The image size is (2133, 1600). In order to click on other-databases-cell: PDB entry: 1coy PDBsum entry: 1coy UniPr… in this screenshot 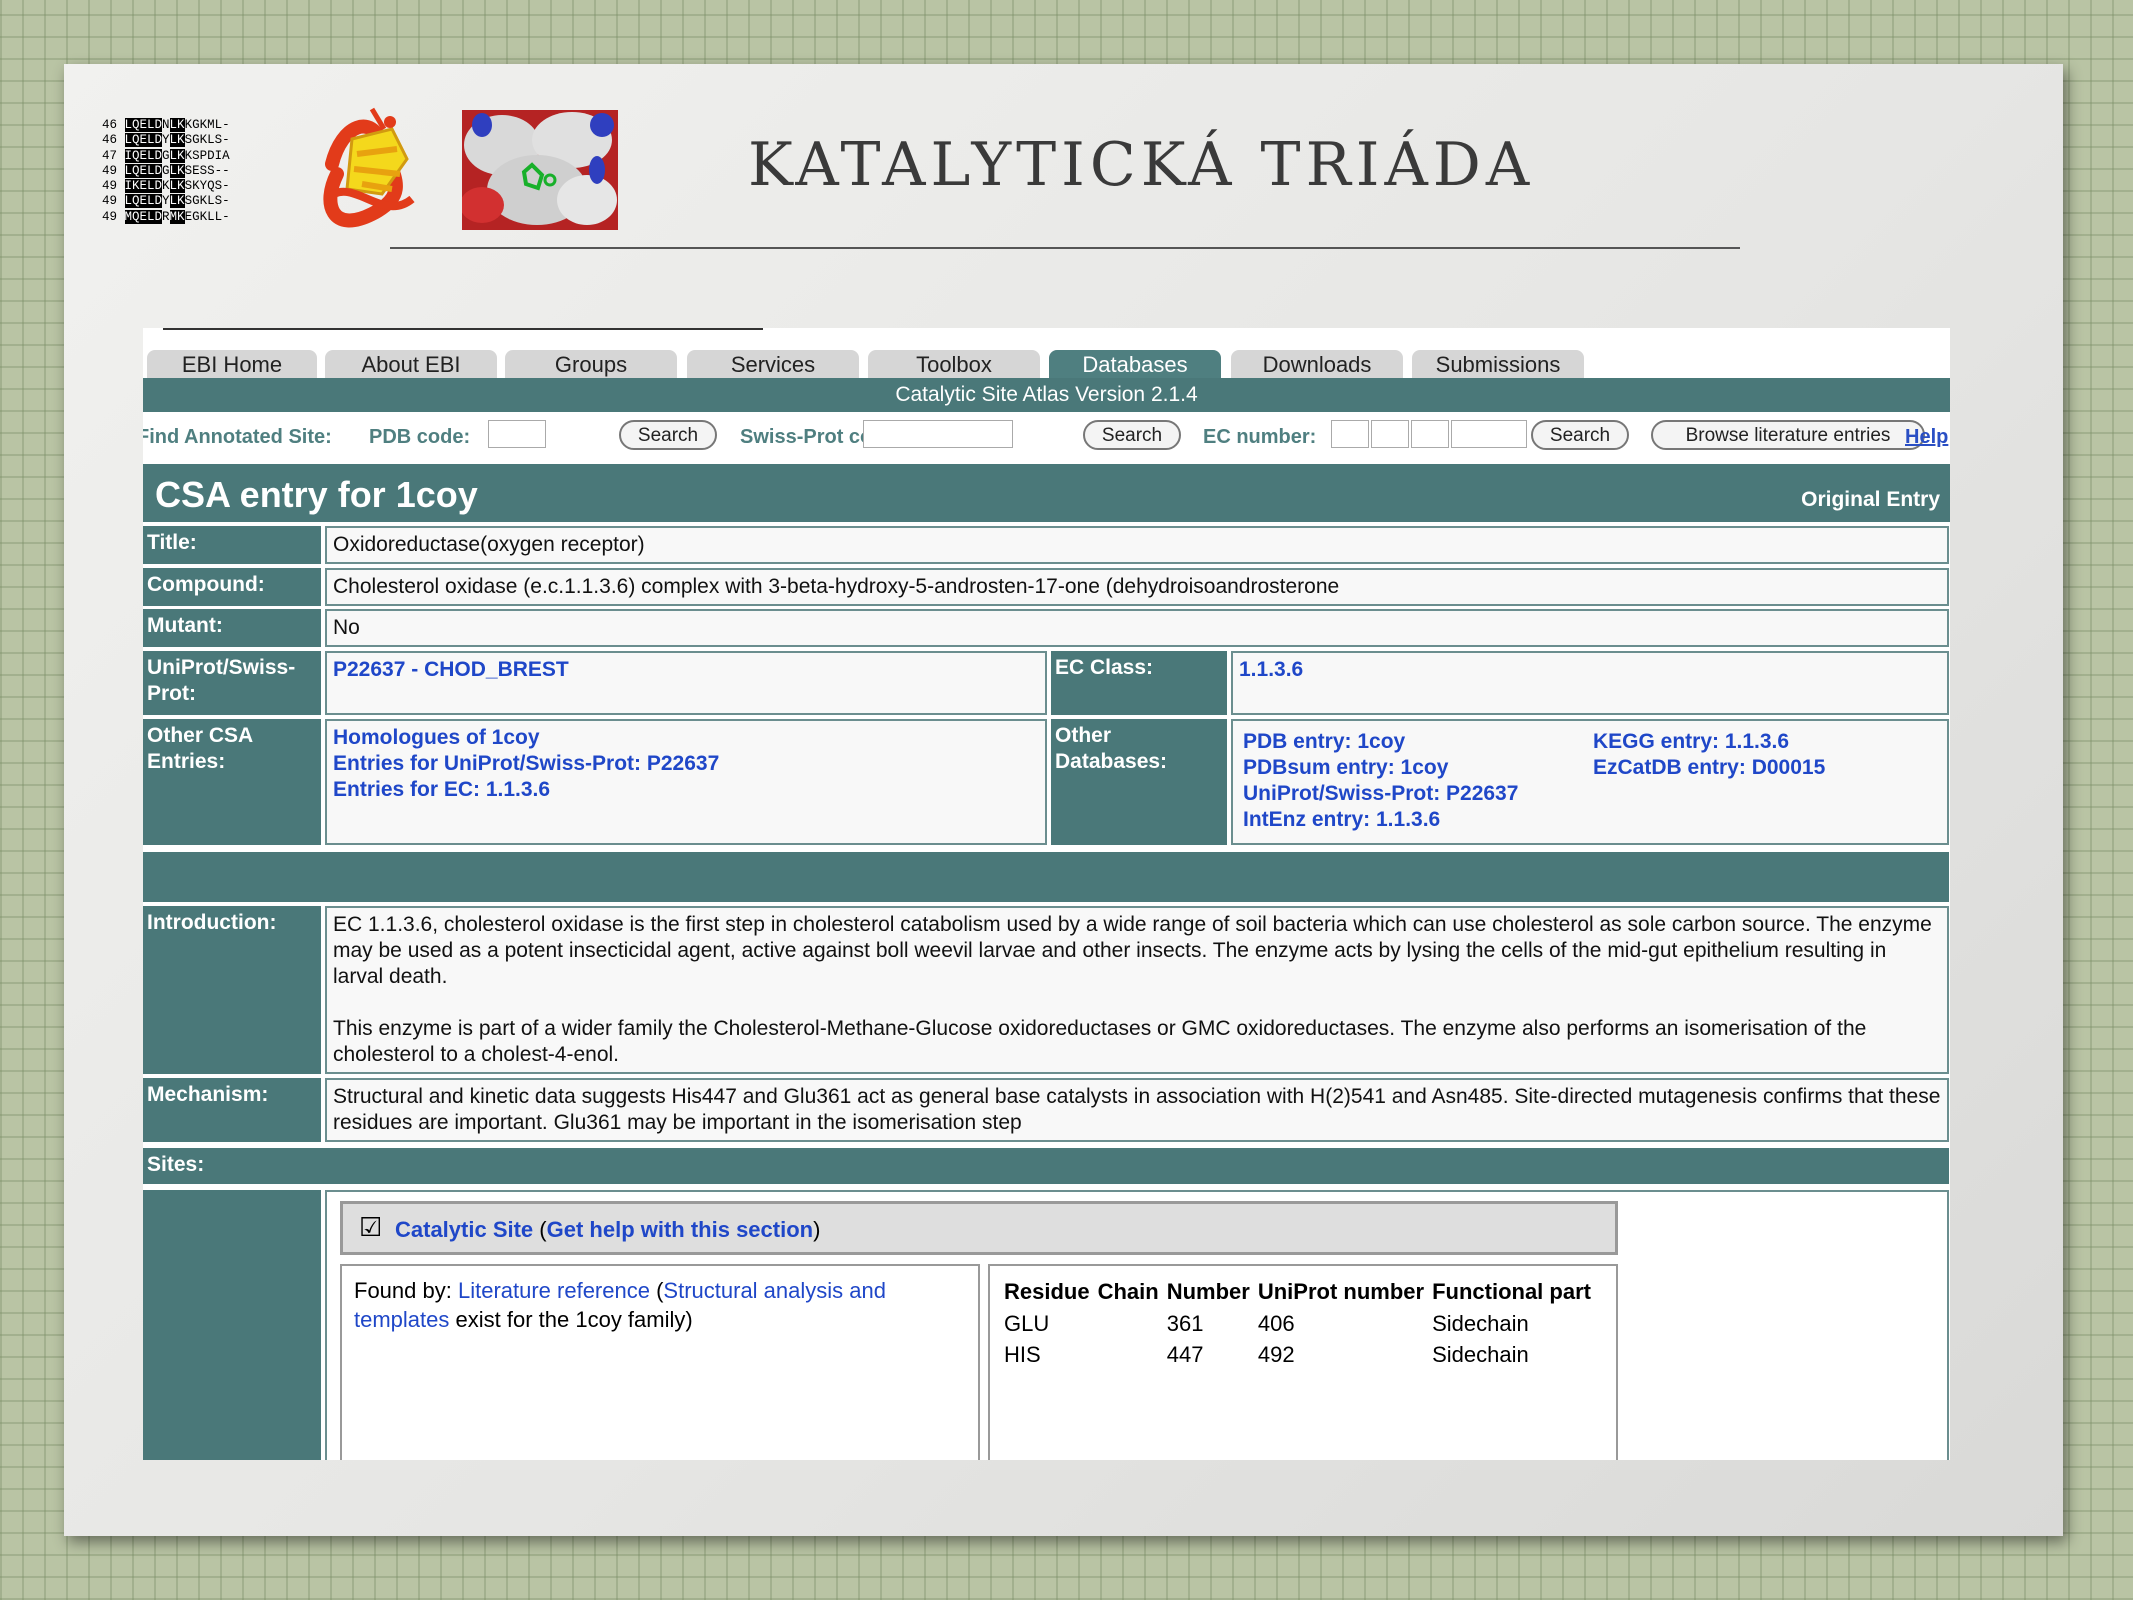, I will do `click(1590, 782)`.